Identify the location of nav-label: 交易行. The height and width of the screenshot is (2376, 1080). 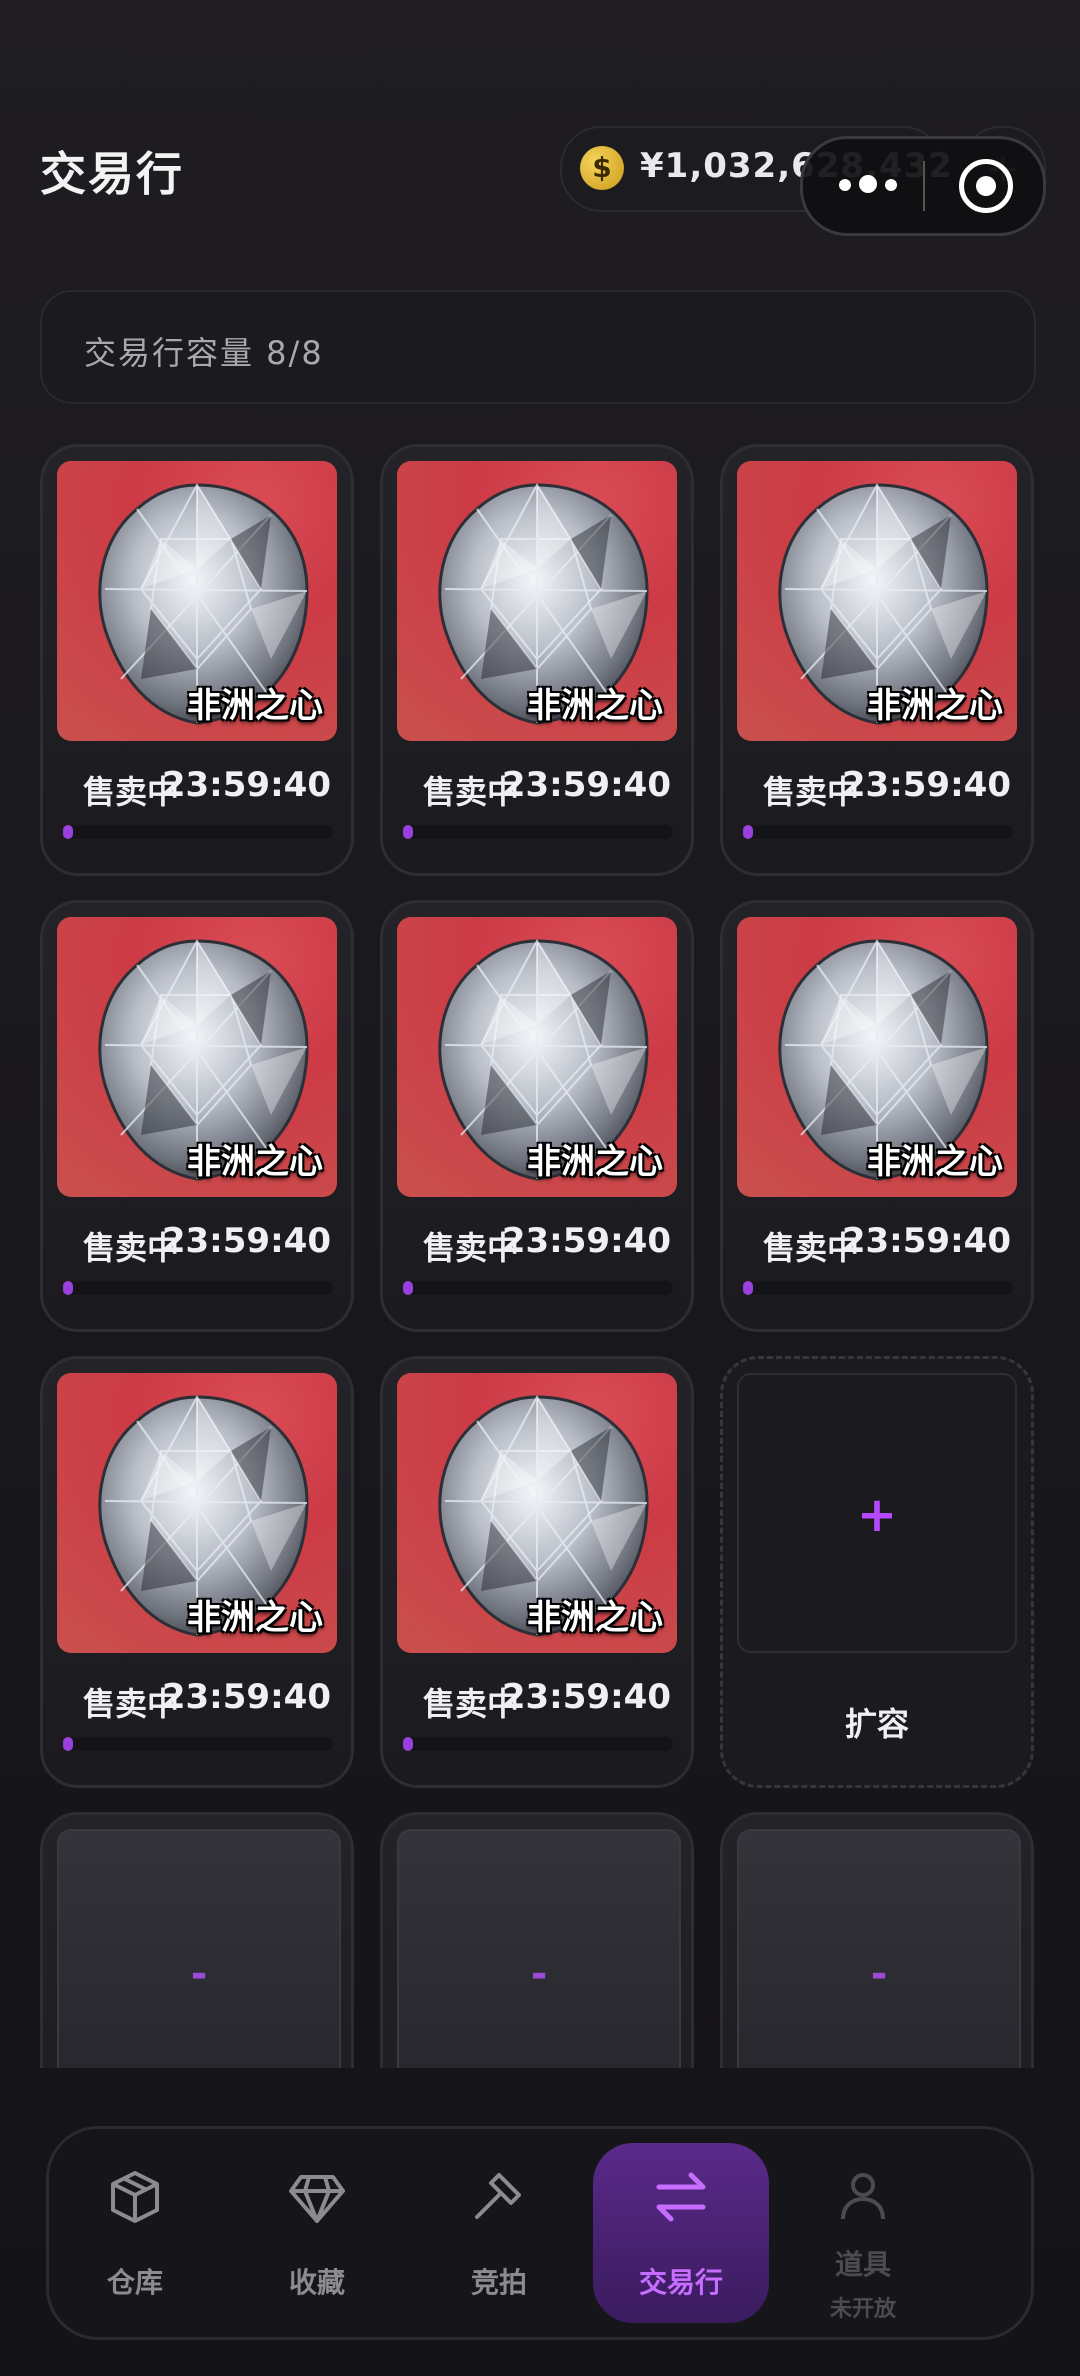
(680, 2282).